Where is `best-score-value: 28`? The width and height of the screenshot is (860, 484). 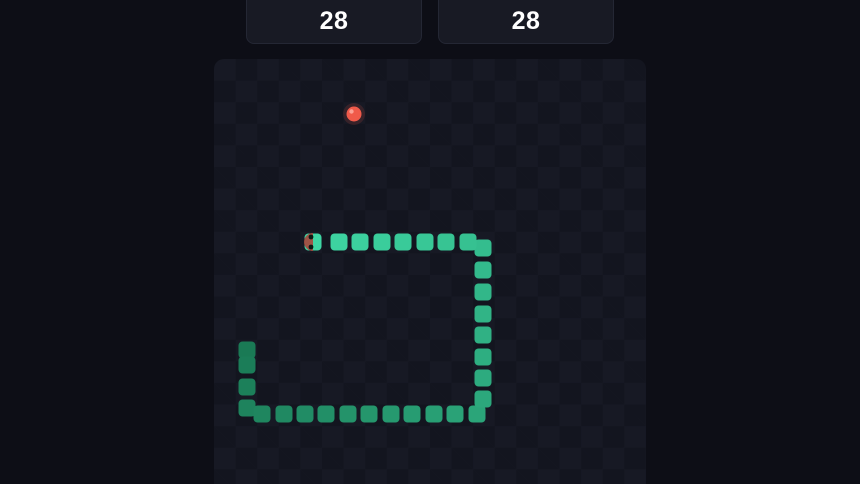 best-score-value: 28 is located at coordinates (526, 20).